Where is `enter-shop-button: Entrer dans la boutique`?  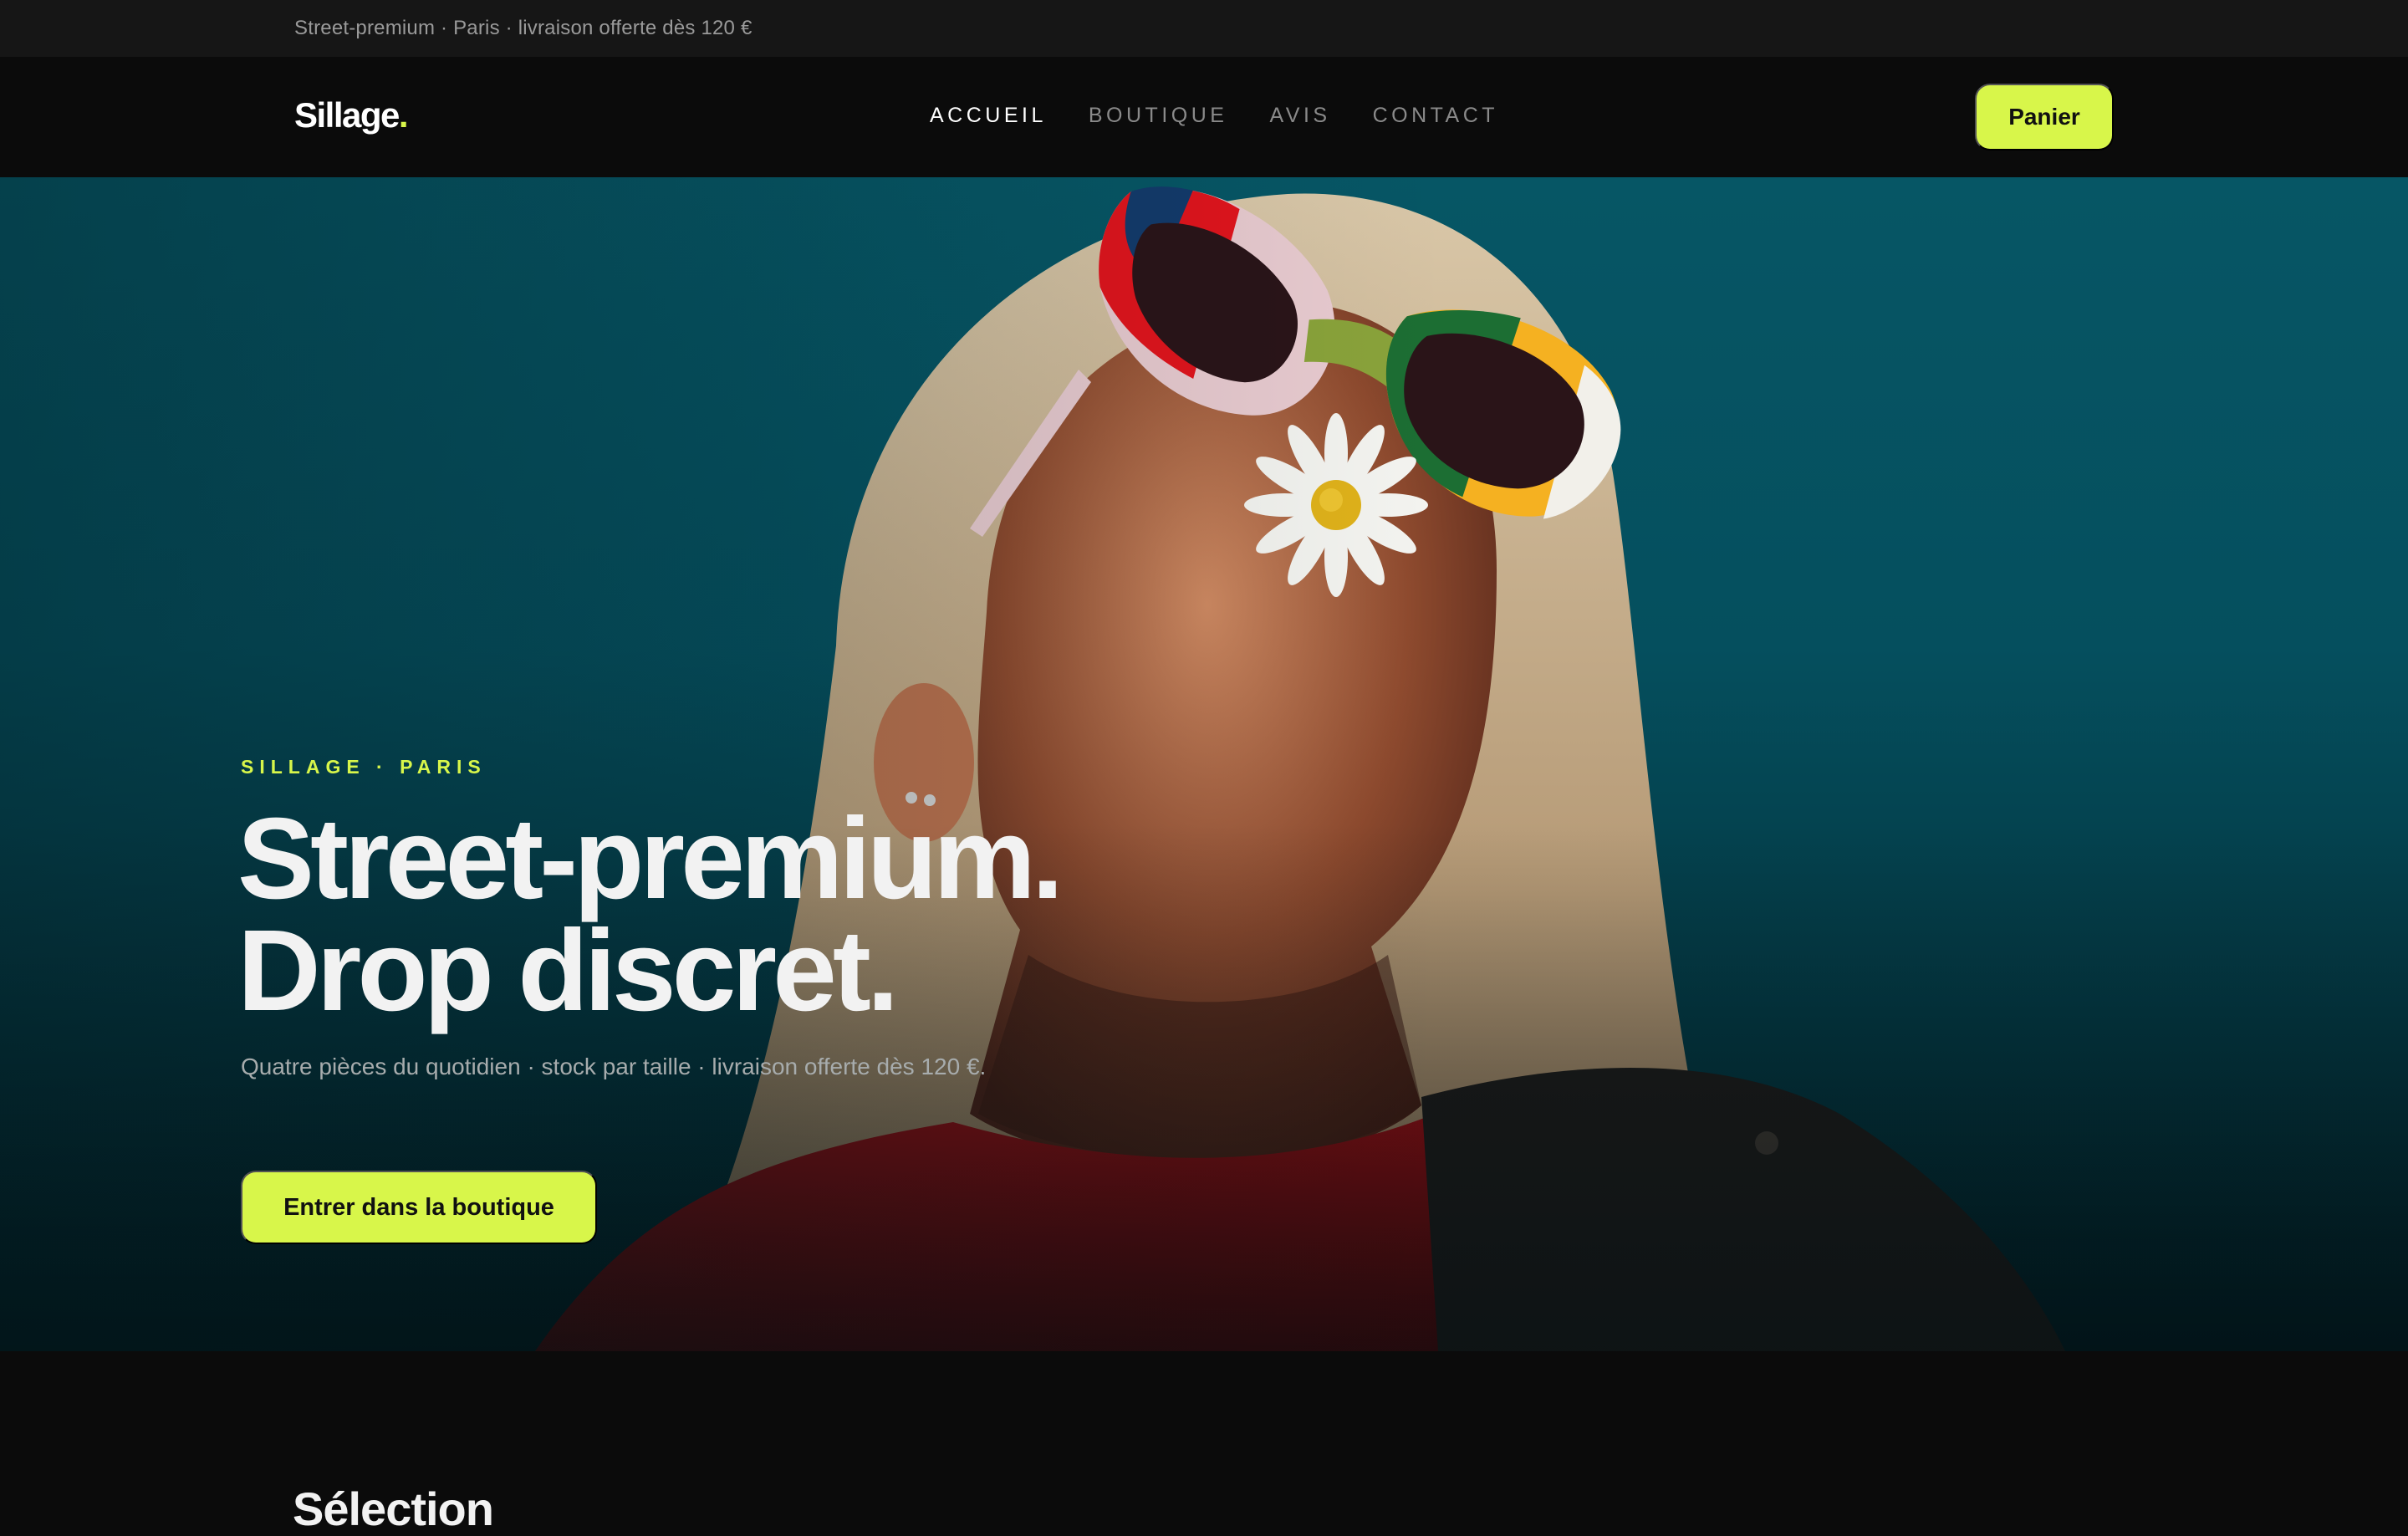
enter-shop-button: Entrer dans la boutique is located at coordinates (419, 1207).